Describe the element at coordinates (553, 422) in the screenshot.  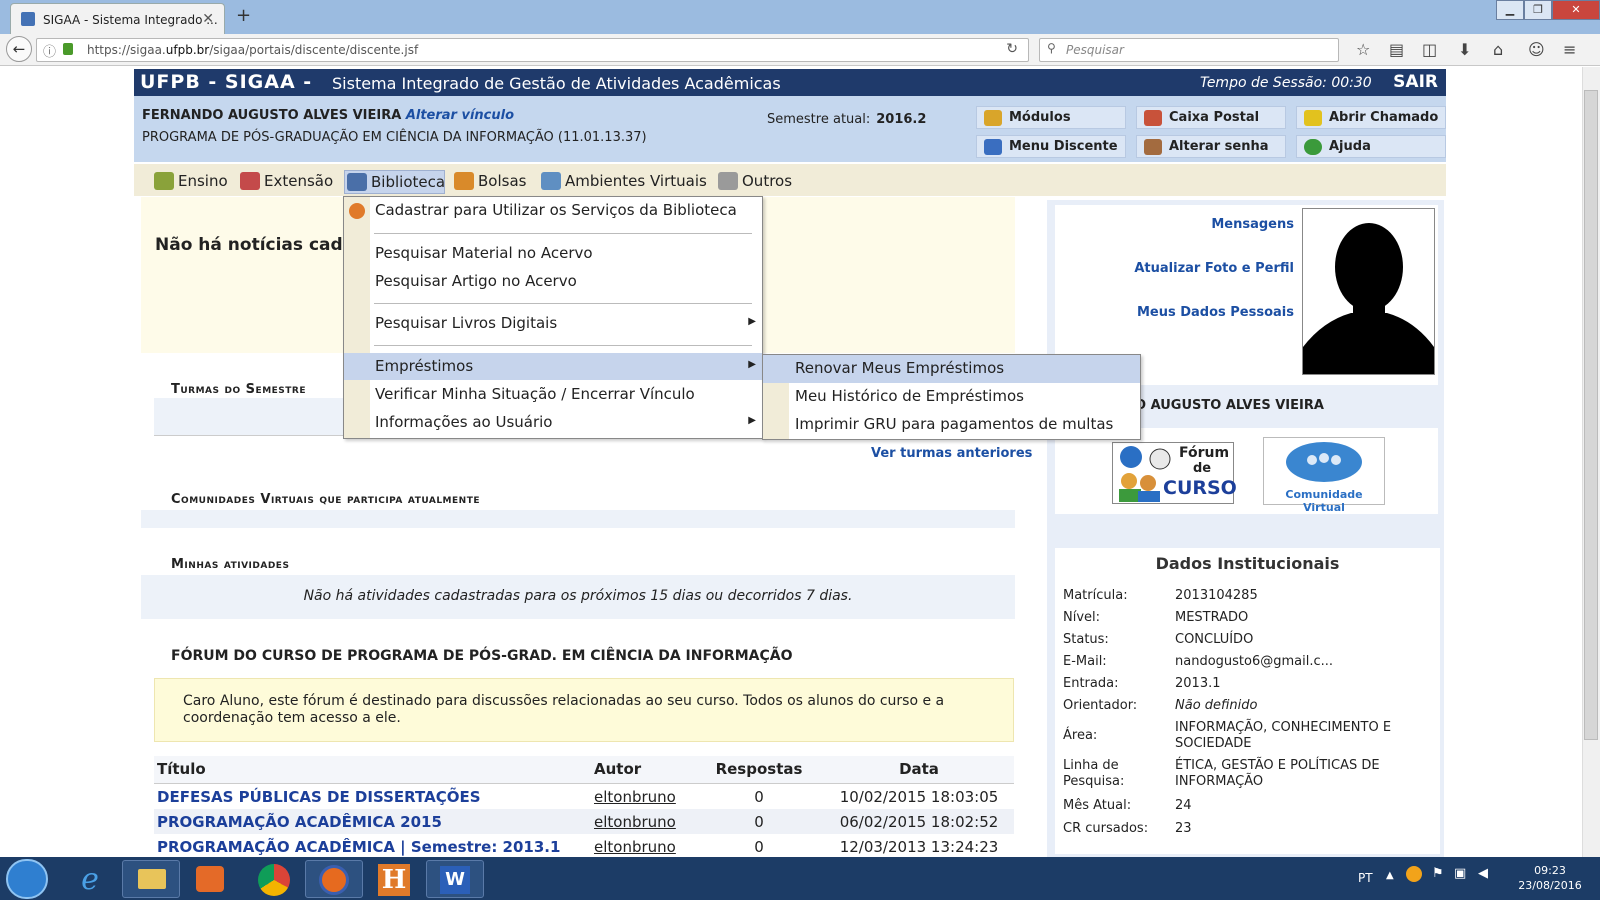
I see `menu-item-informacoes: Informações ao Usuário ▶` at that location.